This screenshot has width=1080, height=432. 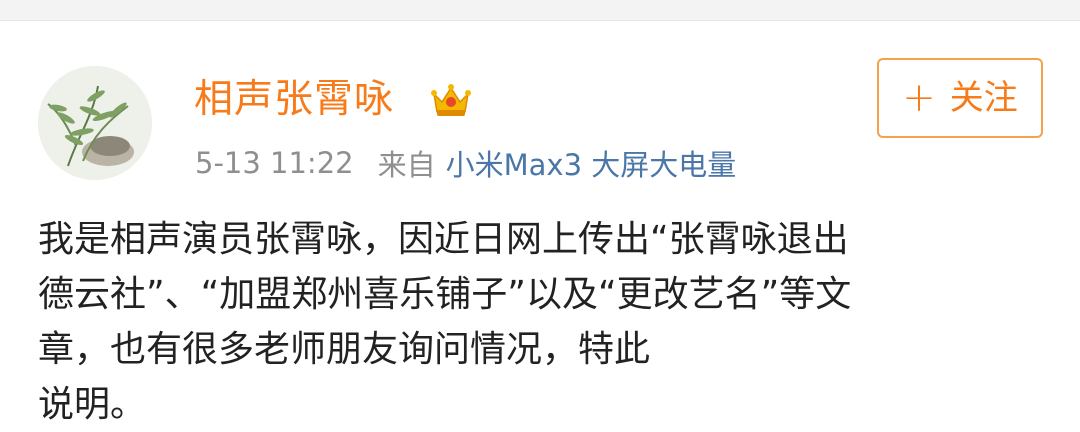 What do you see at coordinates (451, 100) in the screenshot?
I see `crown-vip-icon` at bounding box center [451, 100].